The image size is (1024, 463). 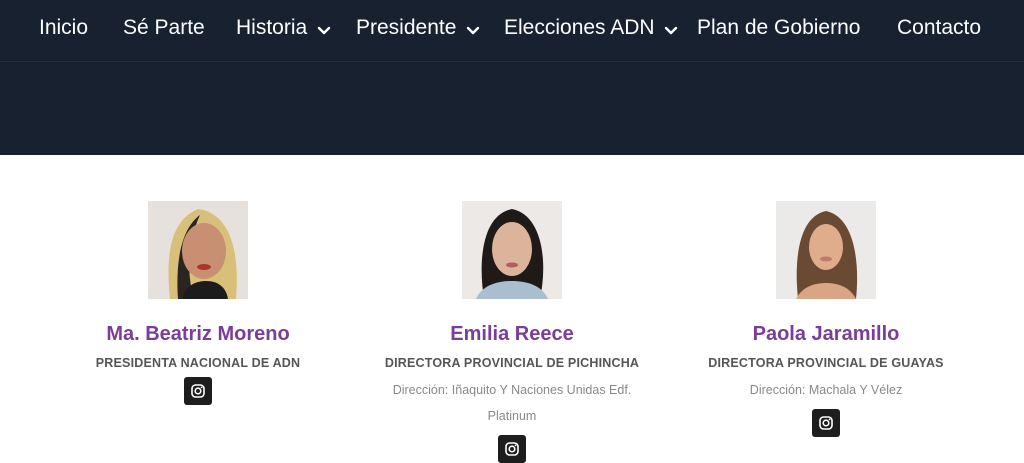 I want to click on member-role: DIRECTORA PROVINCIAL DE PICHINCHA, so click(x=512, y=363).